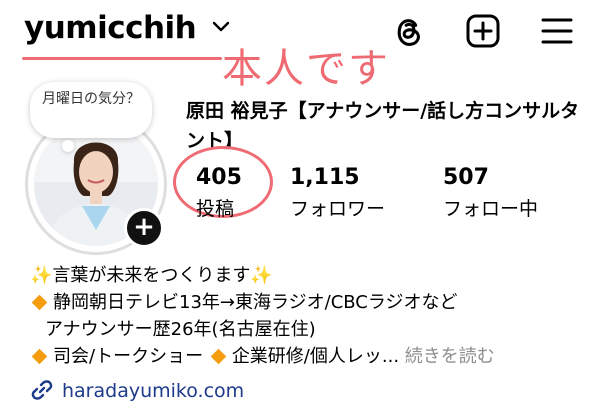 The image size is (600, 413). I want to click on bio-line-text: 静岡朝日テレビ13年→東海ラジオ/CBCラジオなど, so click(255, 302).